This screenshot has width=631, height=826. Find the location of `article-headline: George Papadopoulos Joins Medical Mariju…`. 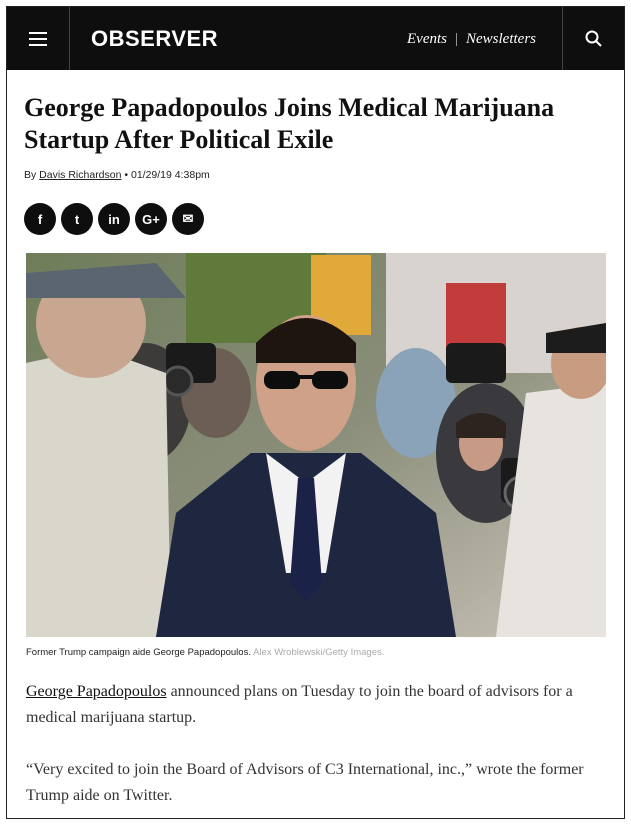

article-headline: George Papadopoulos Joins Medical Mariju… is located at coordinates (314, 124).